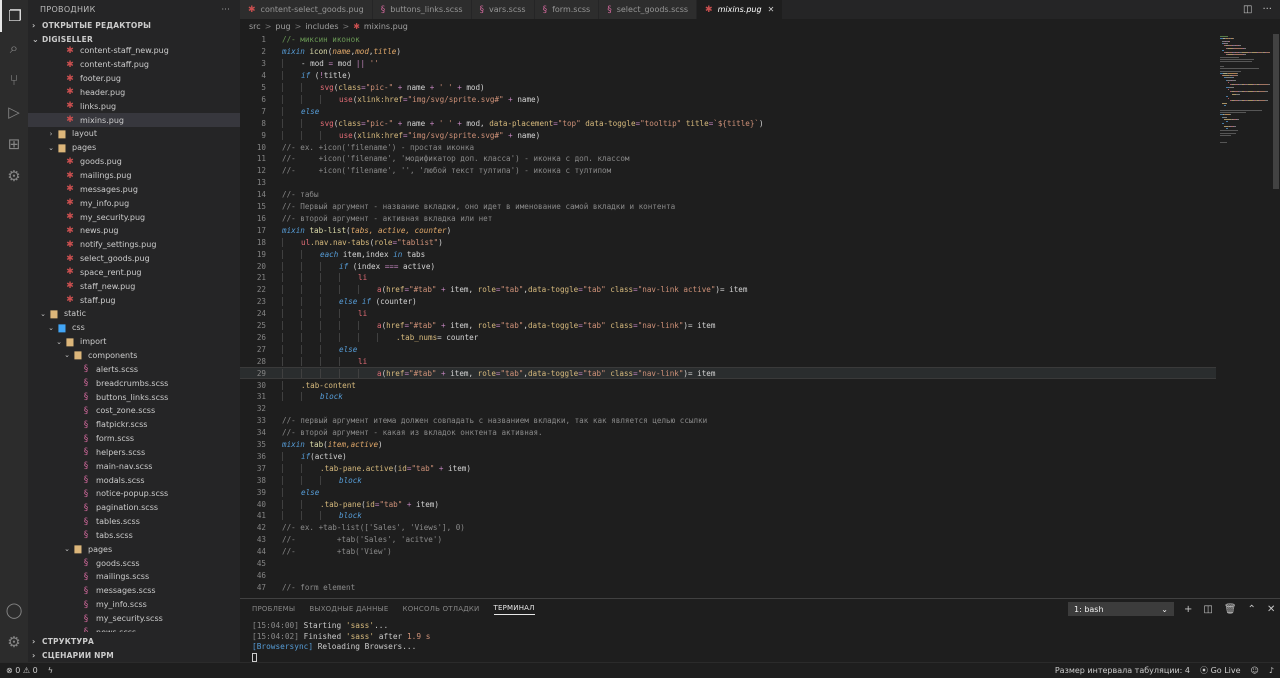  I want to click on panel-tab: КОНСОЛЬ ОТЛАДКИ, so click(441, 609).